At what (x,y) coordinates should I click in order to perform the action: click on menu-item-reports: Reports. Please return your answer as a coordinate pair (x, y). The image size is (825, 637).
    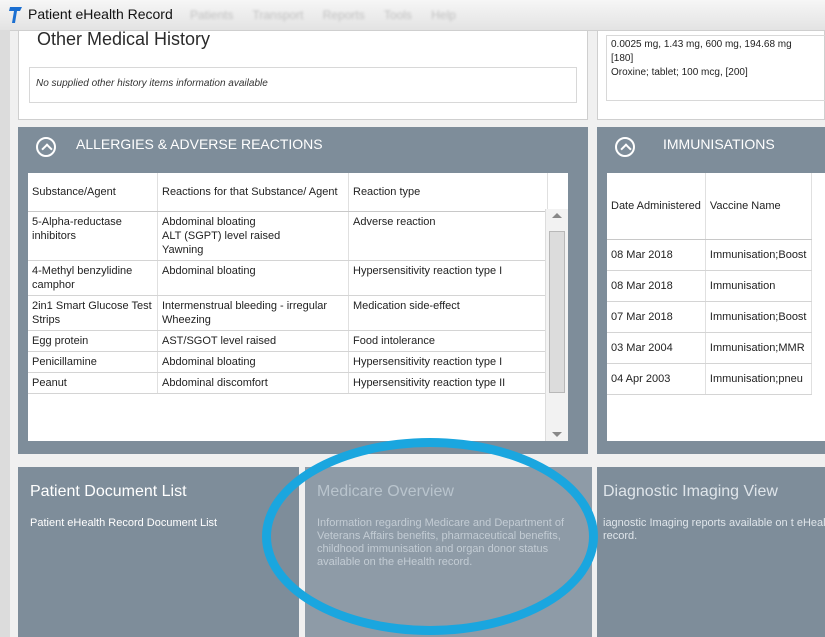
    Looking at the image, I should click on (344, 15).